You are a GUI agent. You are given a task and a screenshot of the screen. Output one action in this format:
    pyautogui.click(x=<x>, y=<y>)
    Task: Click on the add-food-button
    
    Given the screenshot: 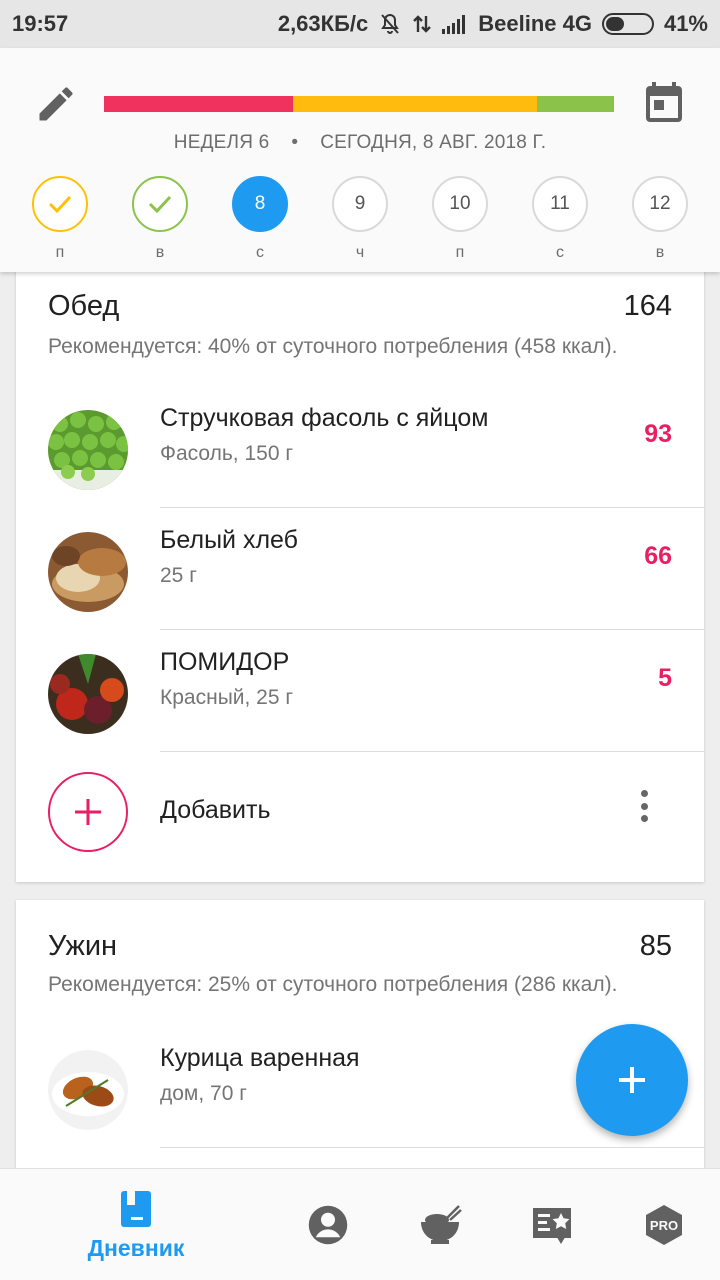 What is the action you would take?
    pyautogui.click(x=88, y=812)
    